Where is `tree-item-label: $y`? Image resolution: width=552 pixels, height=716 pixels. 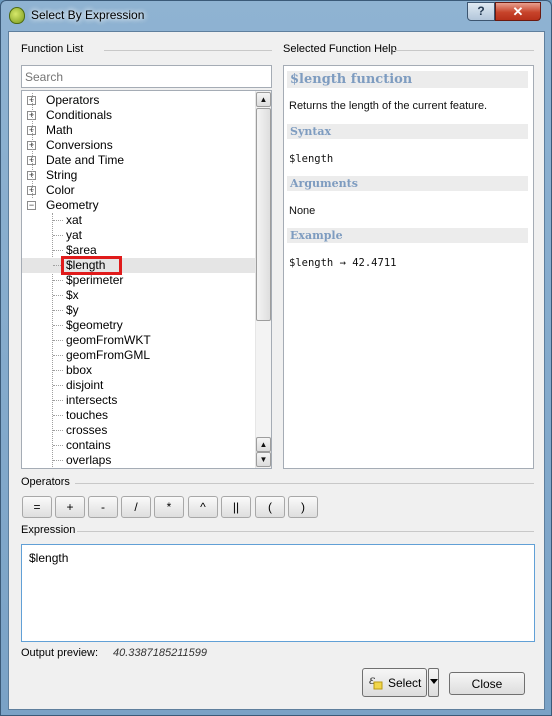 tree-item-label: $y is located at coordinates (72, 310).